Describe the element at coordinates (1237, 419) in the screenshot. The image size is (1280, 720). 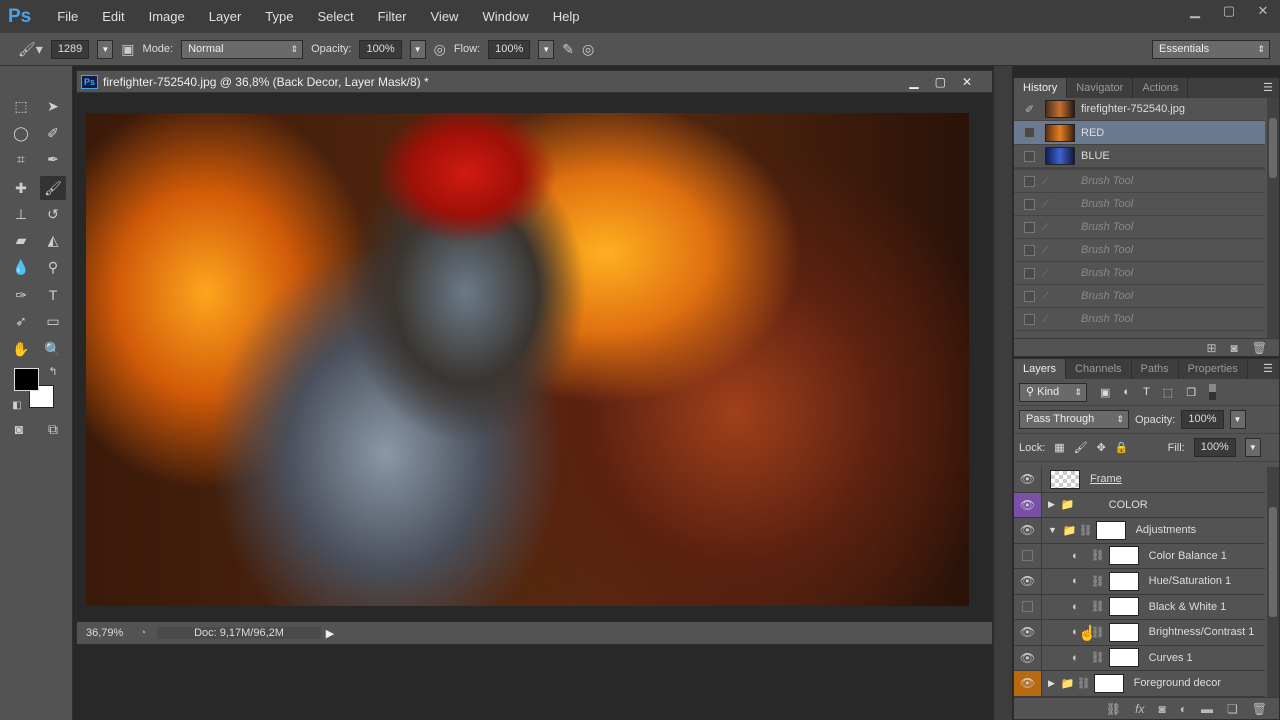
I see `layer-opacity-dropdown: ▼` at that location.